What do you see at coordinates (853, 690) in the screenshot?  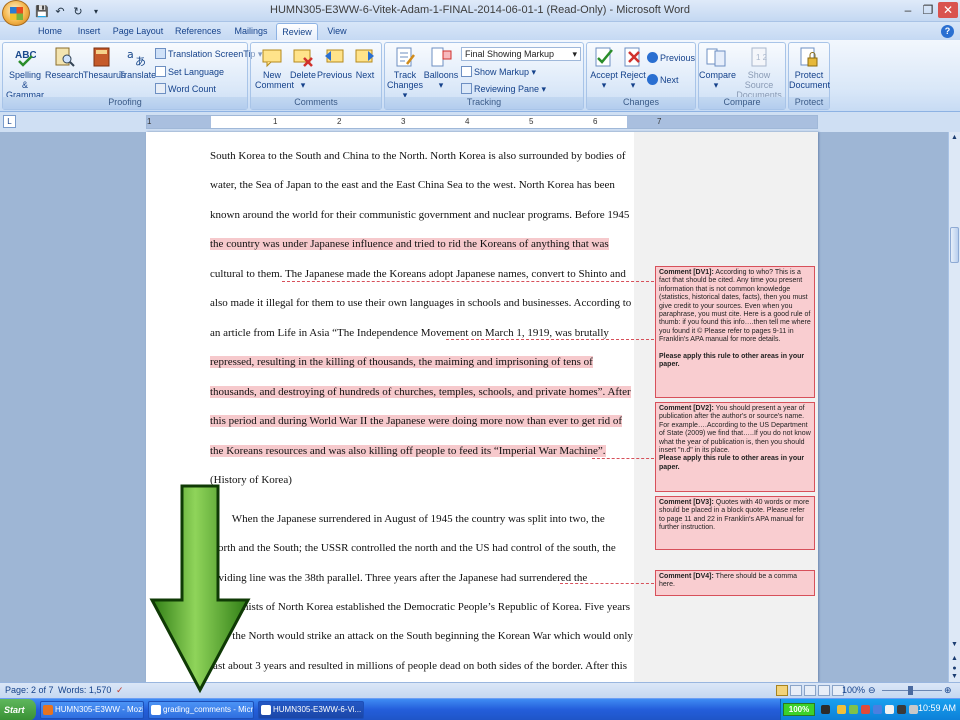 I see `zoom-level: 100%` at bounding box center [853, 690].